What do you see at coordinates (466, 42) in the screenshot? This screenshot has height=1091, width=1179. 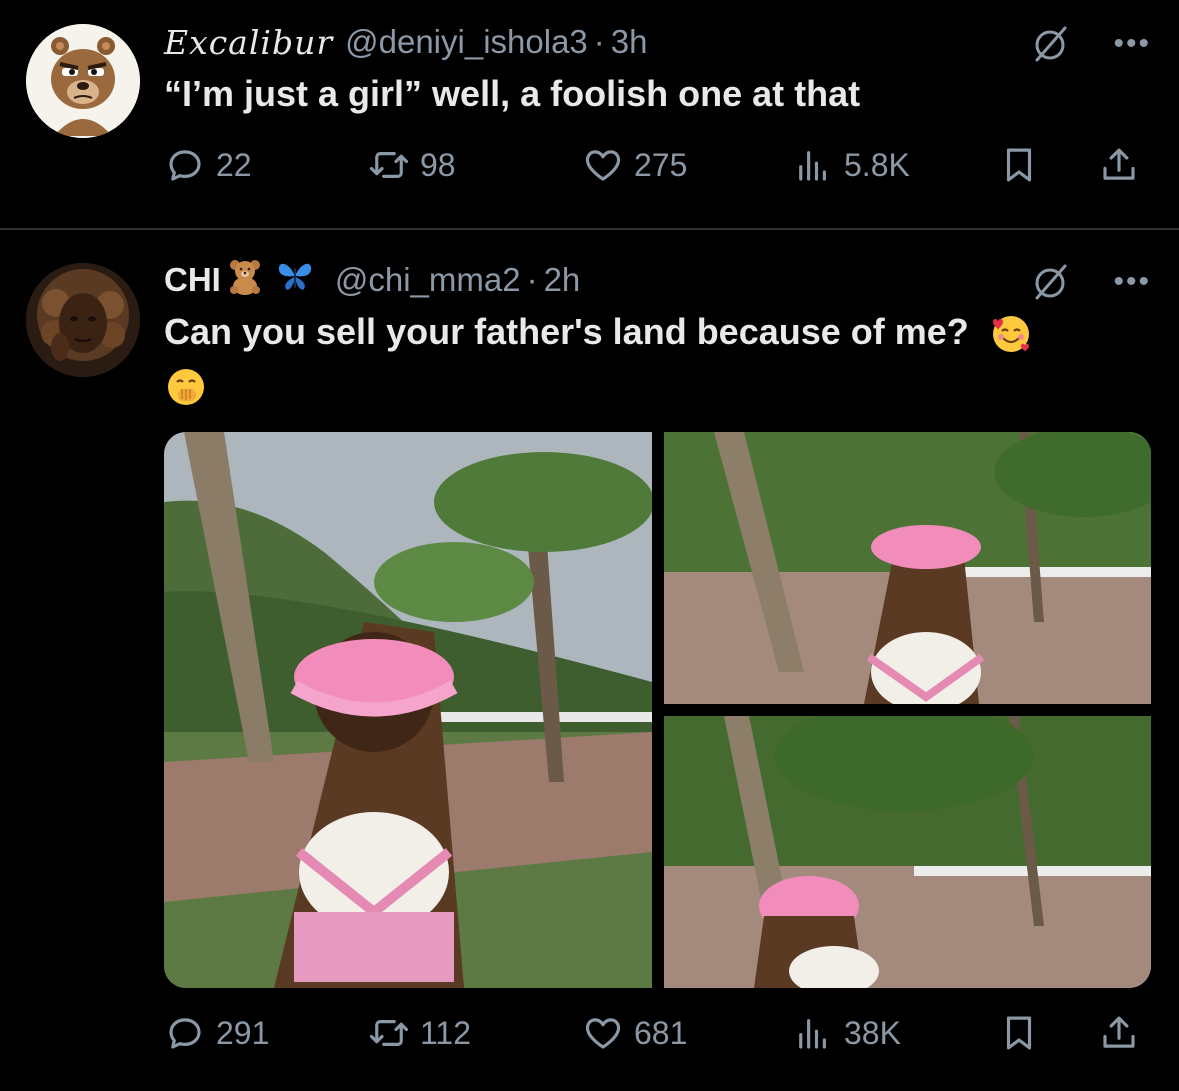 I see `user-handle: @deniyi_ishola3` at bounding box center [466, 42].